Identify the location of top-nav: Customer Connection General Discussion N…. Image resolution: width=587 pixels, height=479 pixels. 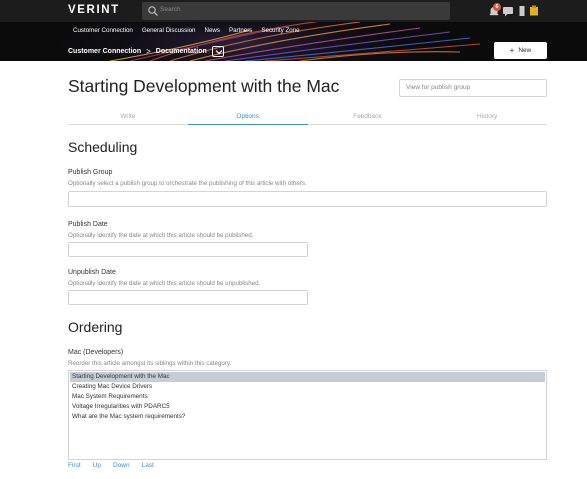
(191, 30).